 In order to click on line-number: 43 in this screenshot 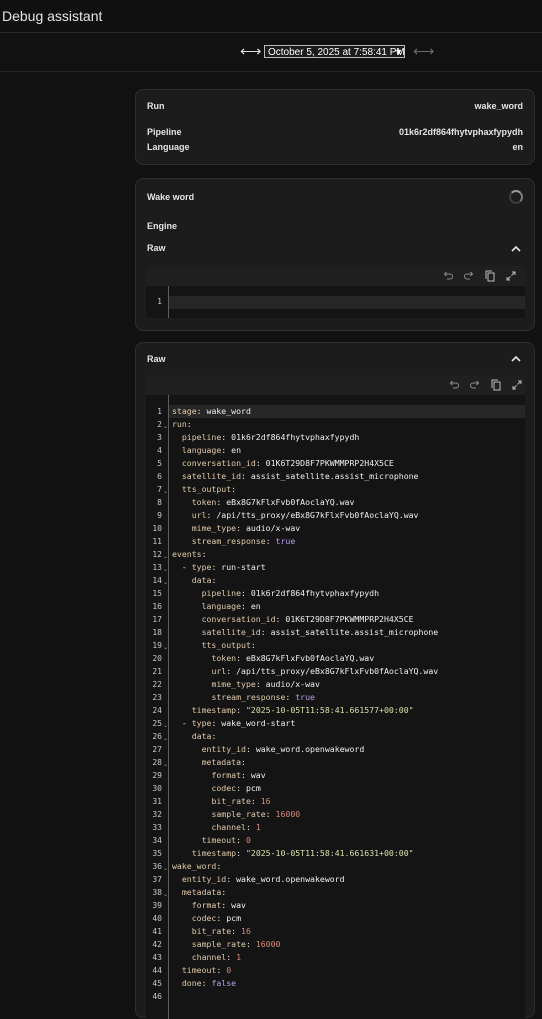, I will do `click(157, 957)`.